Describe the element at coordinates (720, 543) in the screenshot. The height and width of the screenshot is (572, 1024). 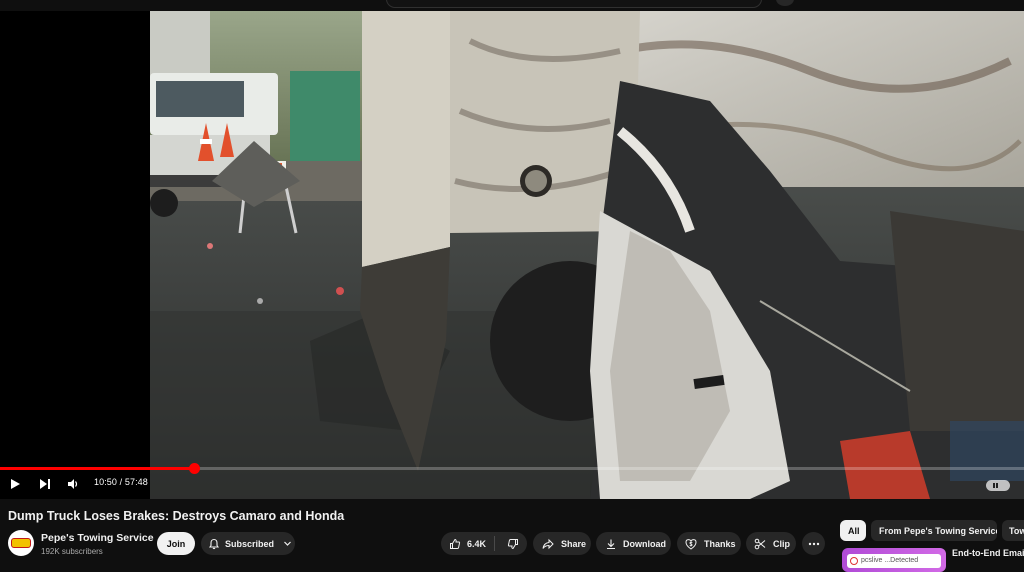
I see `thanks-label: Thanks` at that location.